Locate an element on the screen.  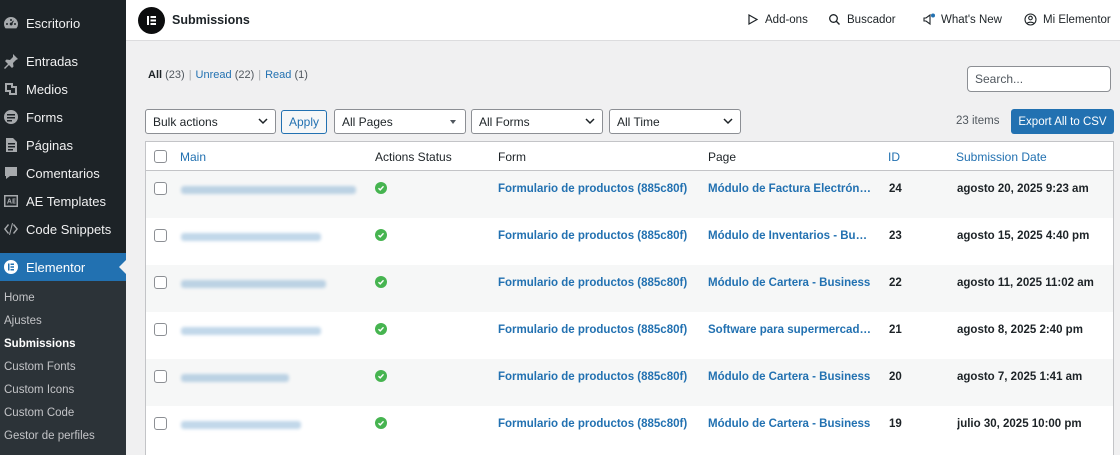
items-count: 23 items is located at coordinates (978, 121).